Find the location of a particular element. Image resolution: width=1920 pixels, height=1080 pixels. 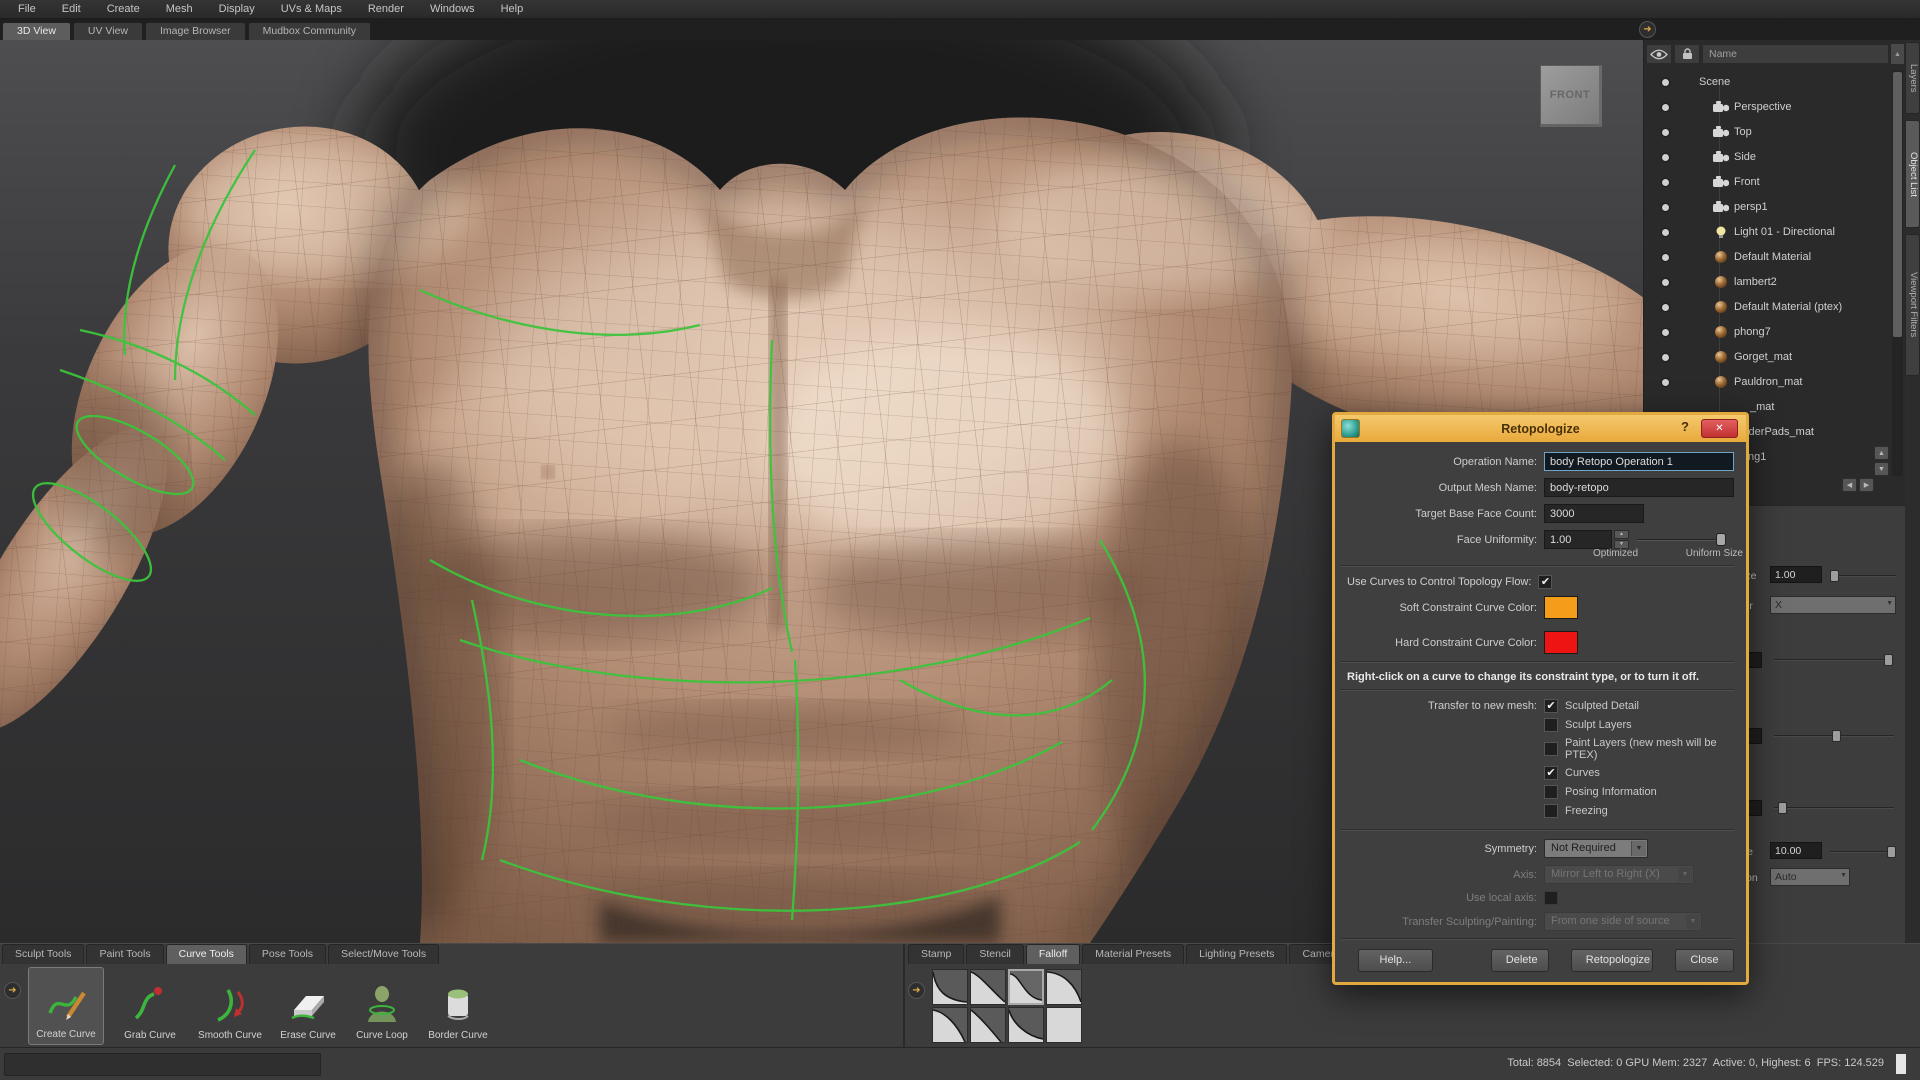

tab-pose-tools: Pose Tools is located at coordinates (287, 954).